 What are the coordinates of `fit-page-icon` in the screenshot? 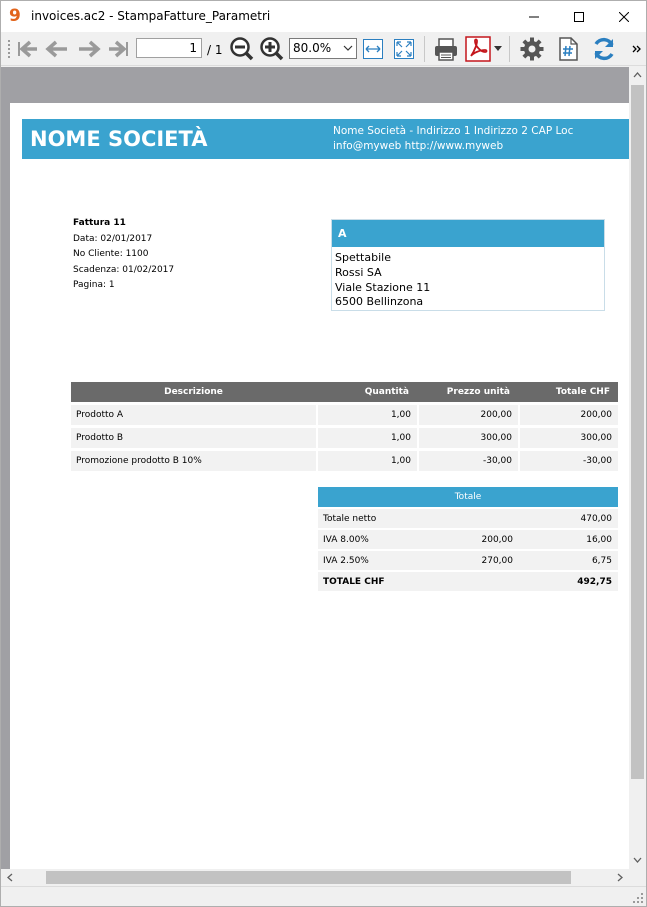 It's located at (404, 49).